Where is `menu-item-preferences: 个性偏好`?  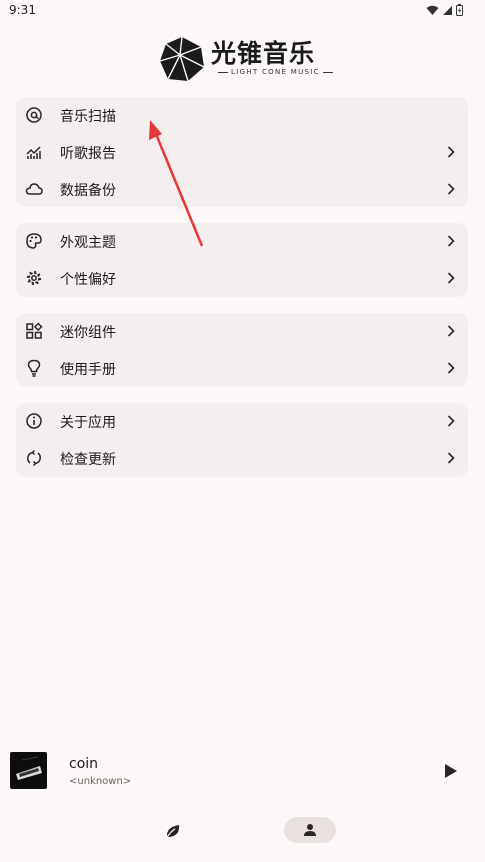
menu-item-preferences: 个性偏好 is located at coordinates (242, 278).